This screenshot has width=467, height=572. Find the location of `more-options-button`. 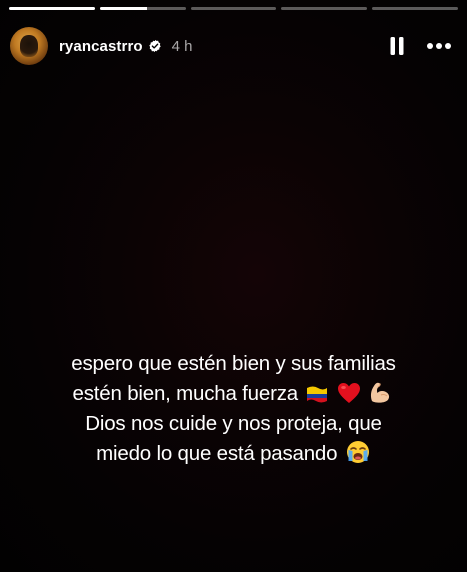

more-options-button is located at coordinates (439, 46).